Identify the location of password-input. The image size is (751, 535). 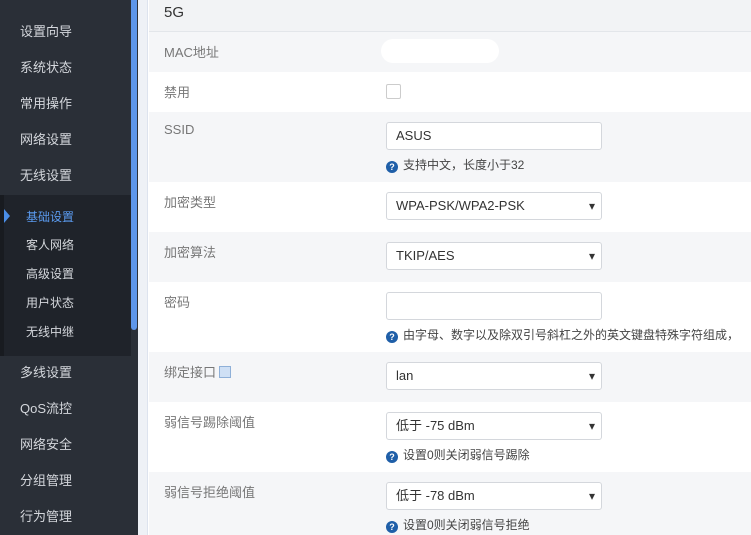
(494, 306).